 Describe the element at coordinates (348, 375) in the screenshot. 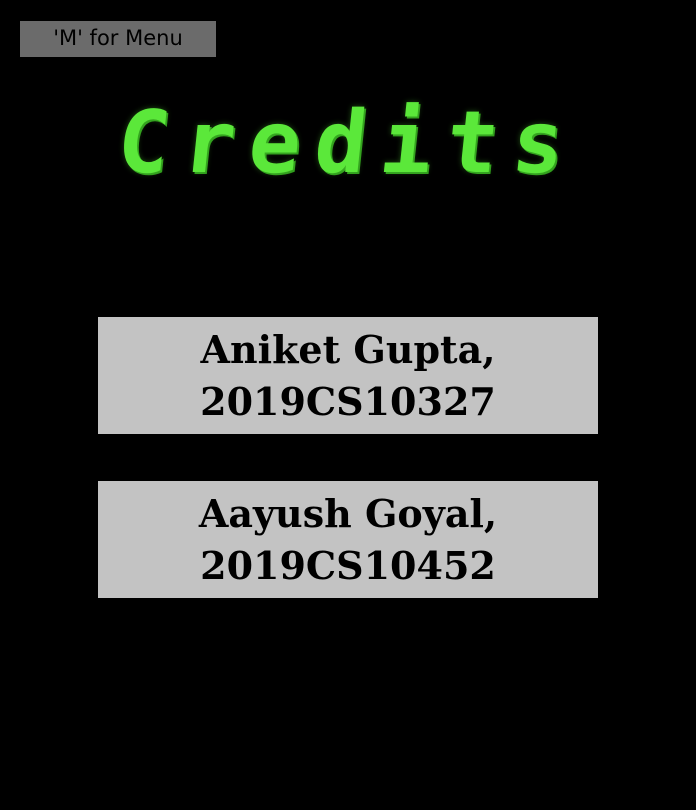

I see `credit-card-1: Aniket Gupta, 2019CS10327` at that location.